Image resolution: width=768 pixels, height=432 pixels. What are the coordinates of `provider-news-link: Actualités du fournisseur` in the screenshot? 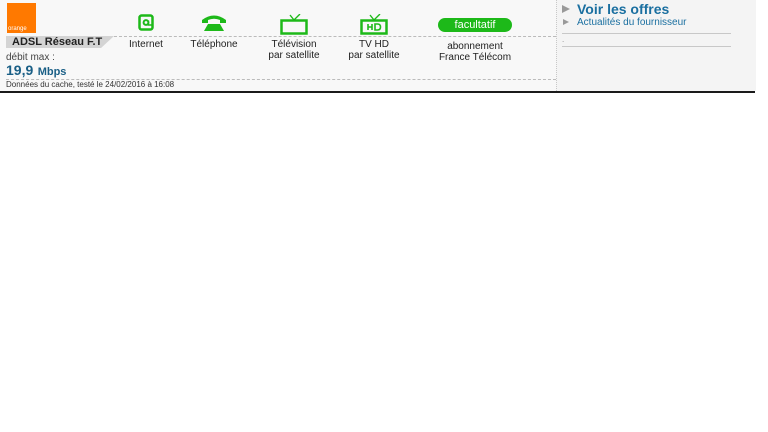 It's located at (632, 22).